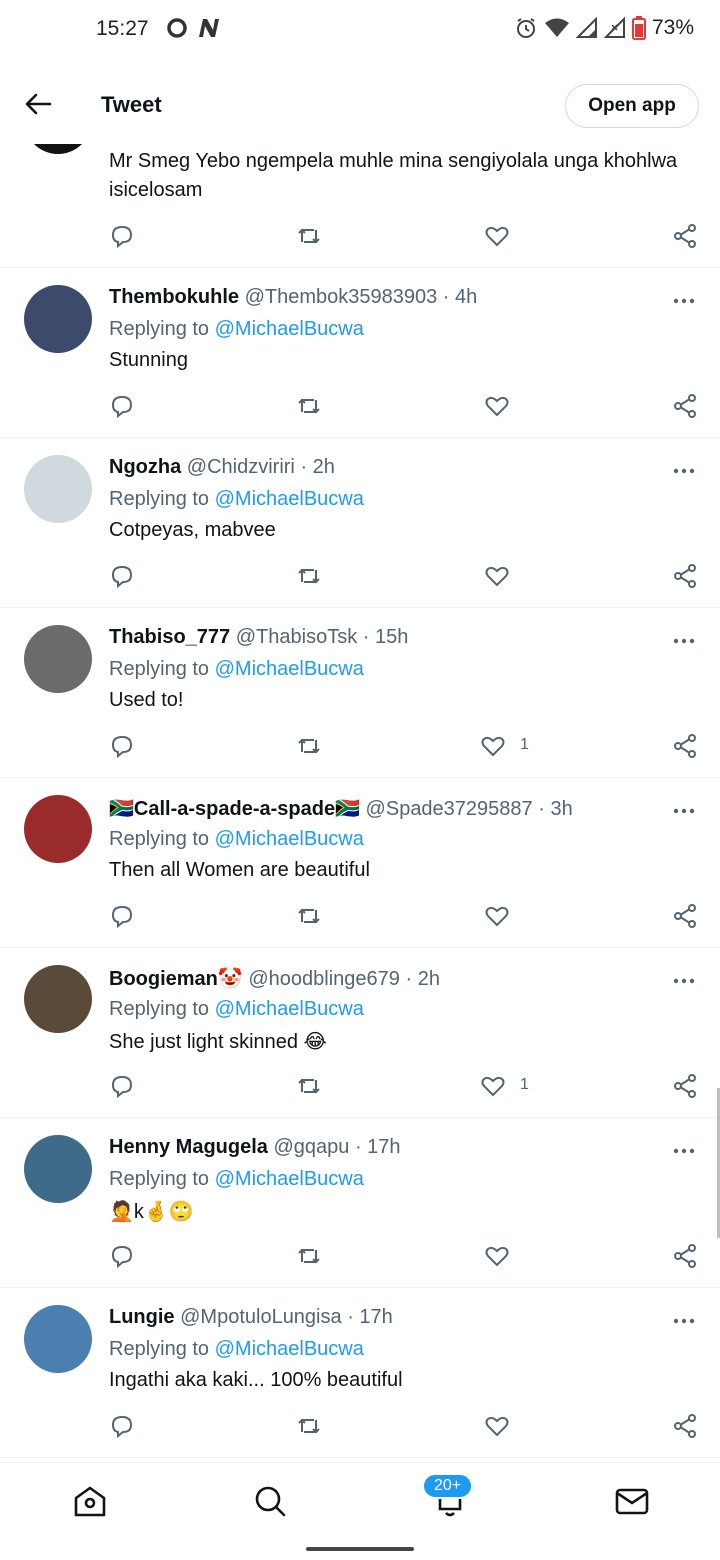 The width and height of the screenshot is (720, 1560). I want to click on search-icon, so click(270, 1501).